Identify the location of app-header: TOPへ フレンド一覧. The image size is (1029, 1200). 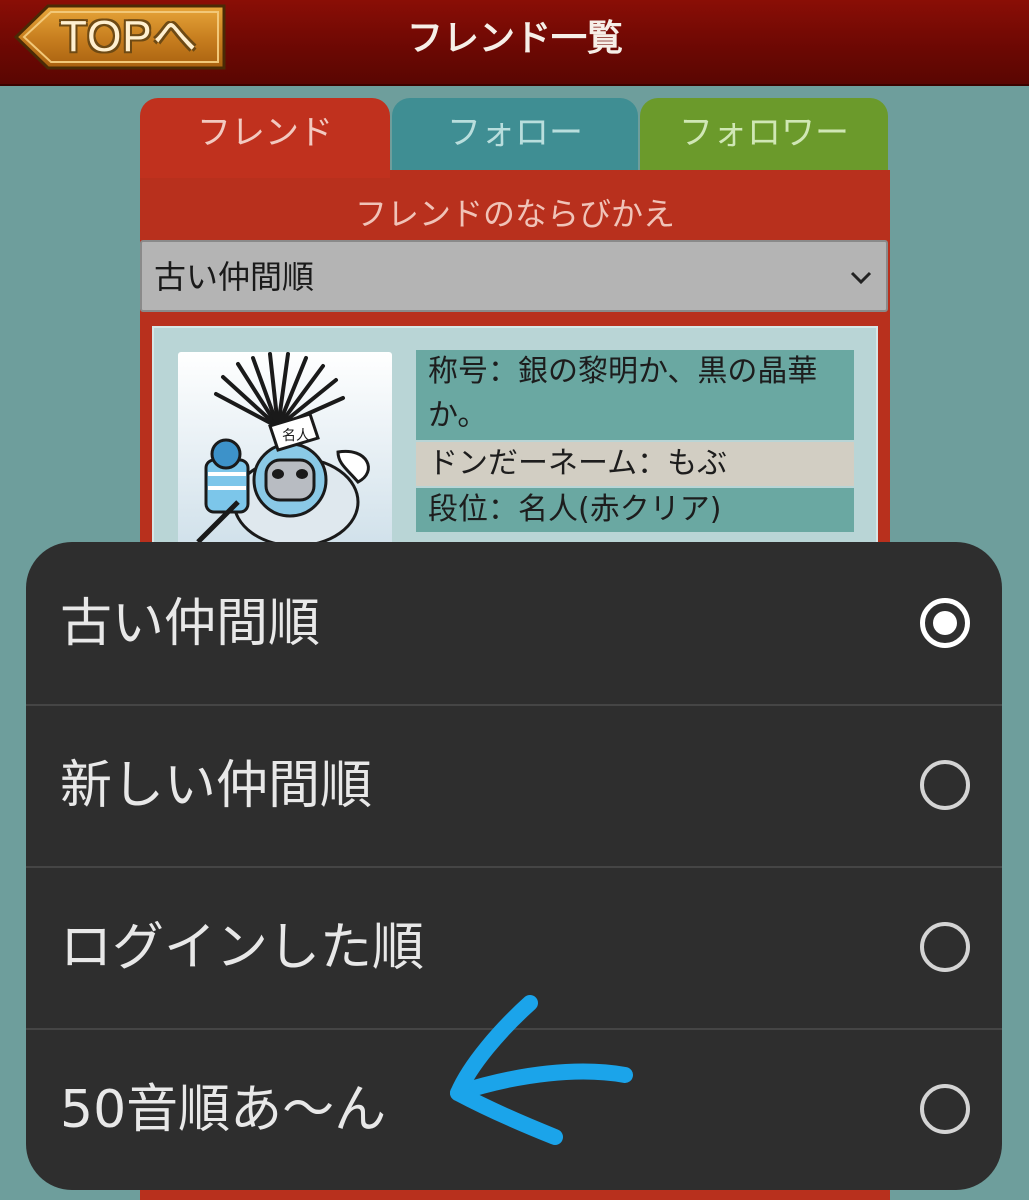
(514, 43).